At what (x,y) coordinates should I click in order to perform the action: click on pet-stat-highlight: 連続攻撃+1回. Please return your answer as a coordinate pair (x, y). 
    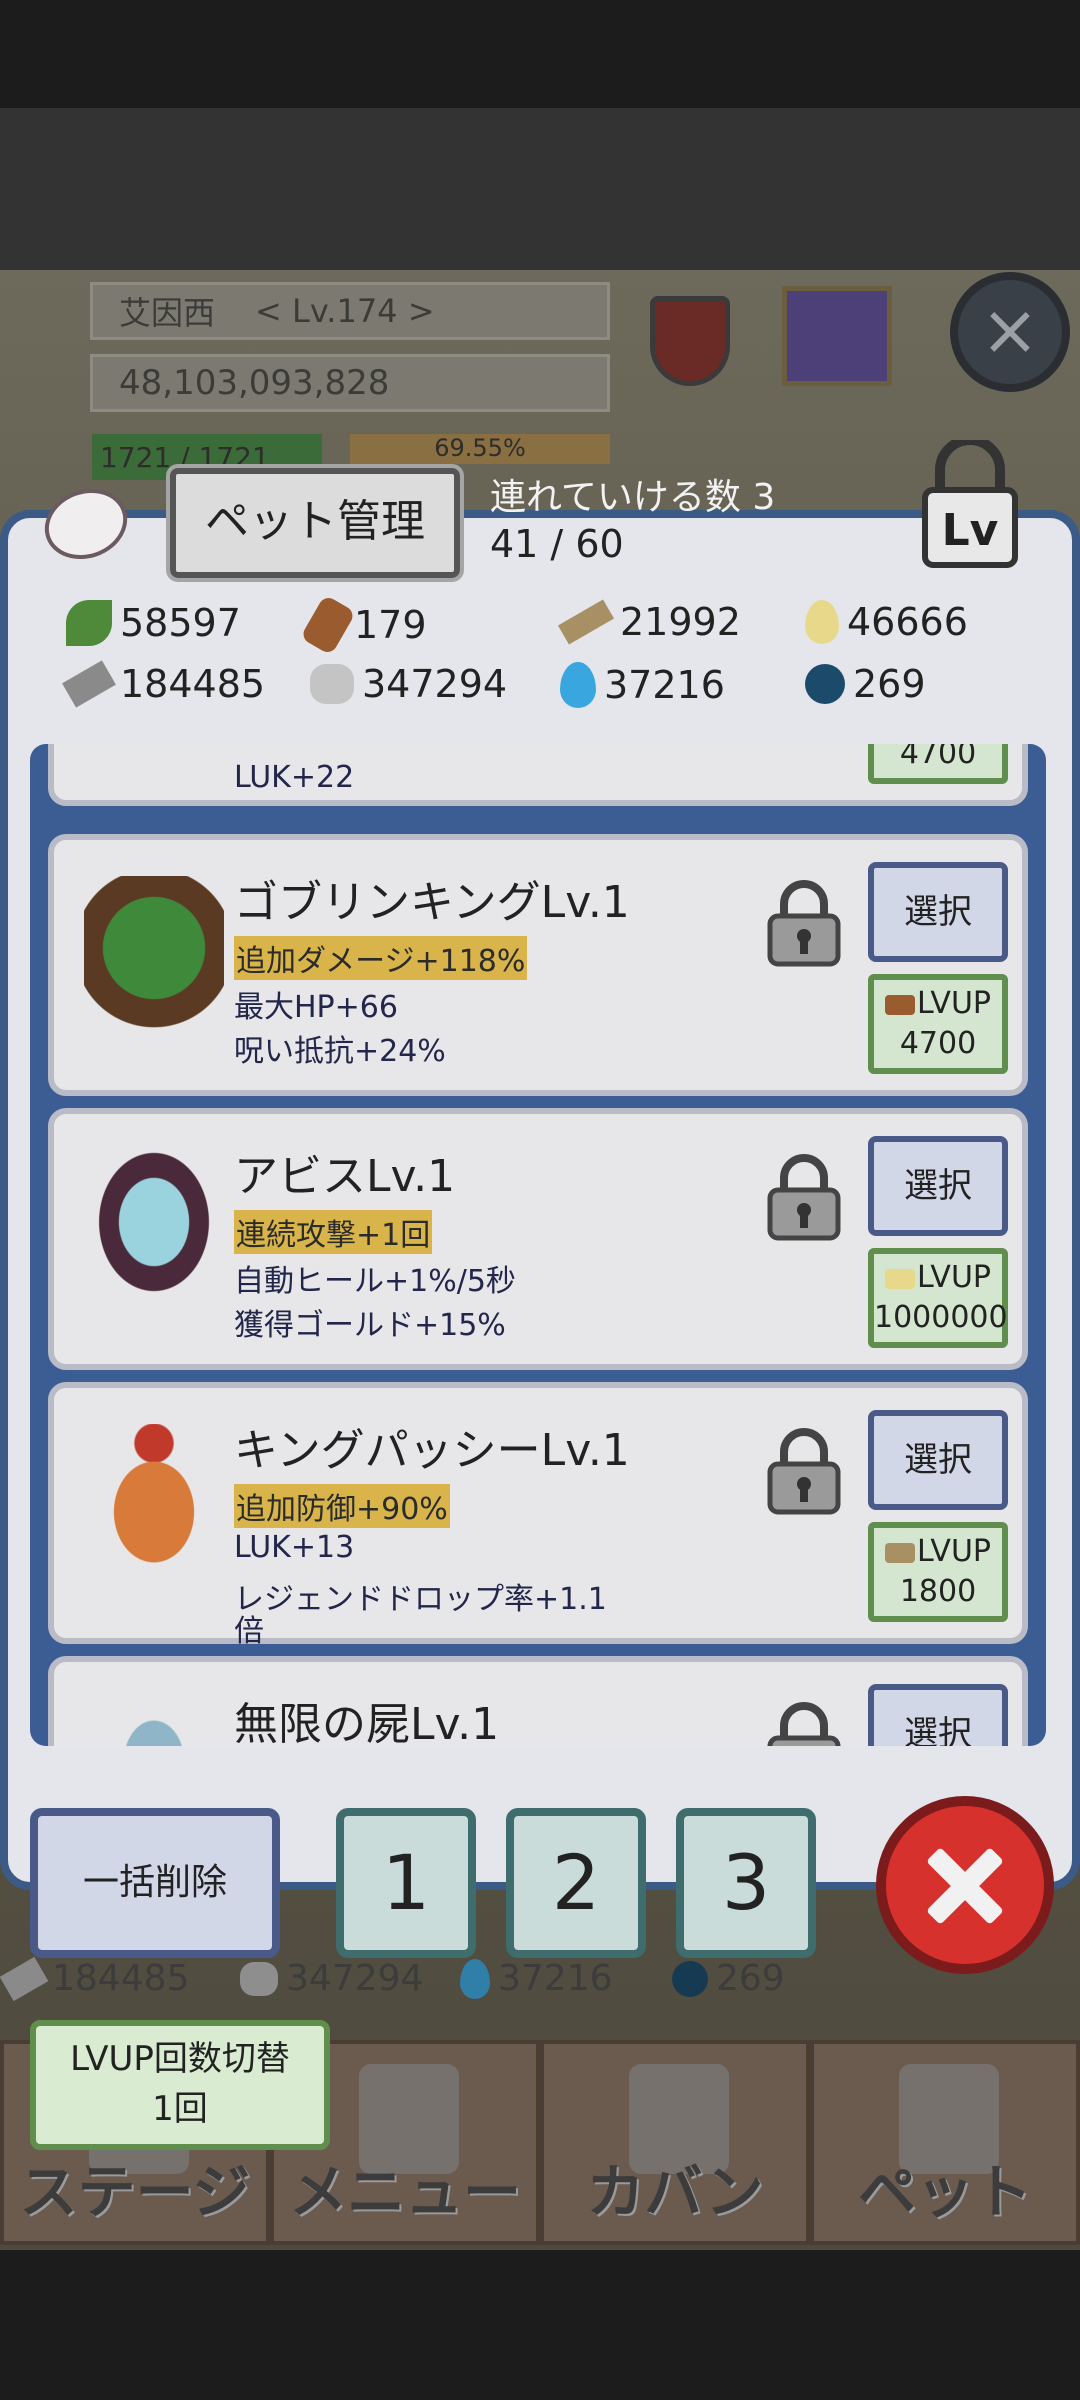
    Looking at the image, I should click on (333, 1232).